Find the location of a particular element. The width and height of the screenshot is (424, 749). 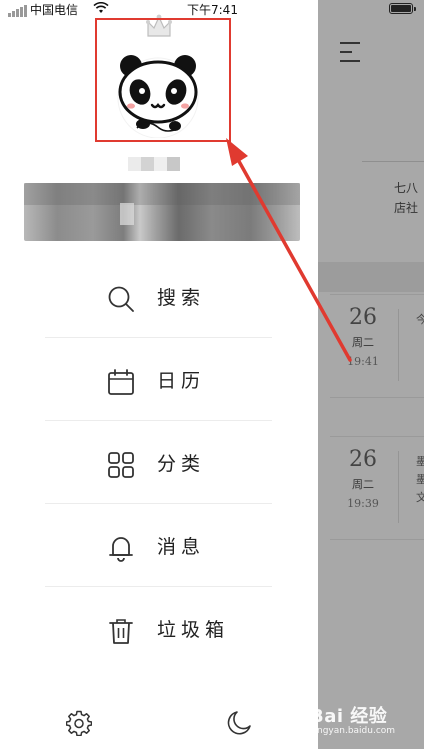

note-time: 19:41 is located at coordinates (363, 361).